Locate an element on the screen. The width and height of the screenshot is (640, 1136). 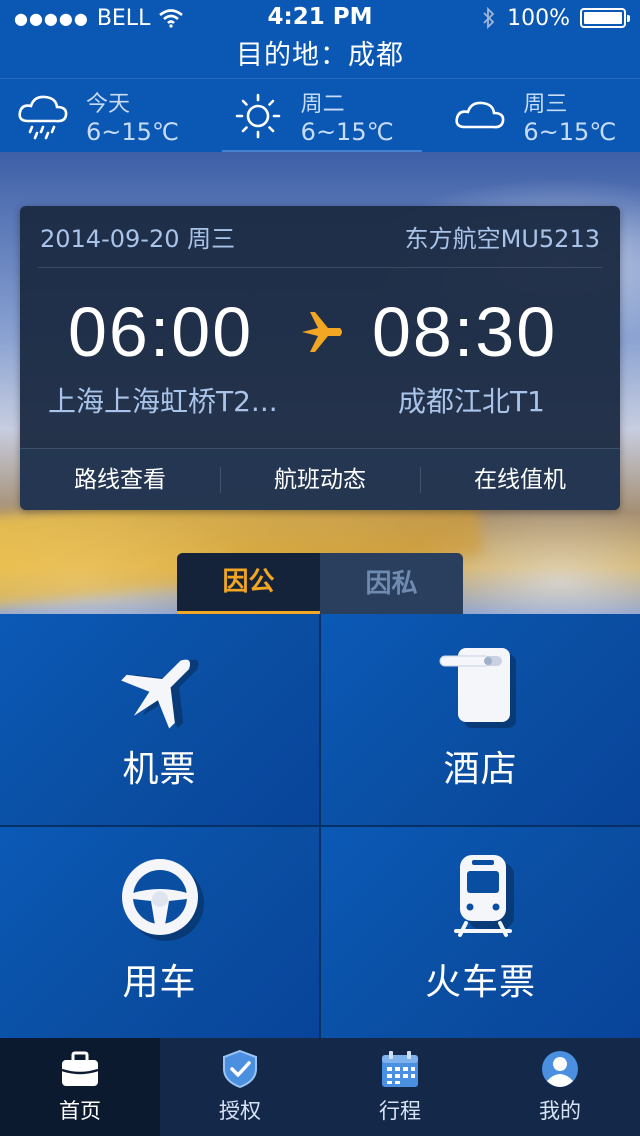
destination-title: 目的地：成都 is located at coordinates (320, 55).